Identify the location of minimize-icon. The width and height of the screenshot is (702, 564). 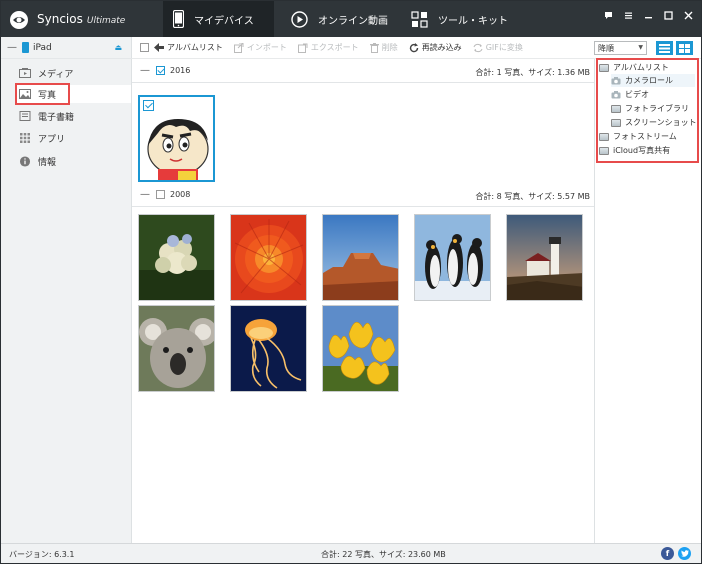
(648, 15).